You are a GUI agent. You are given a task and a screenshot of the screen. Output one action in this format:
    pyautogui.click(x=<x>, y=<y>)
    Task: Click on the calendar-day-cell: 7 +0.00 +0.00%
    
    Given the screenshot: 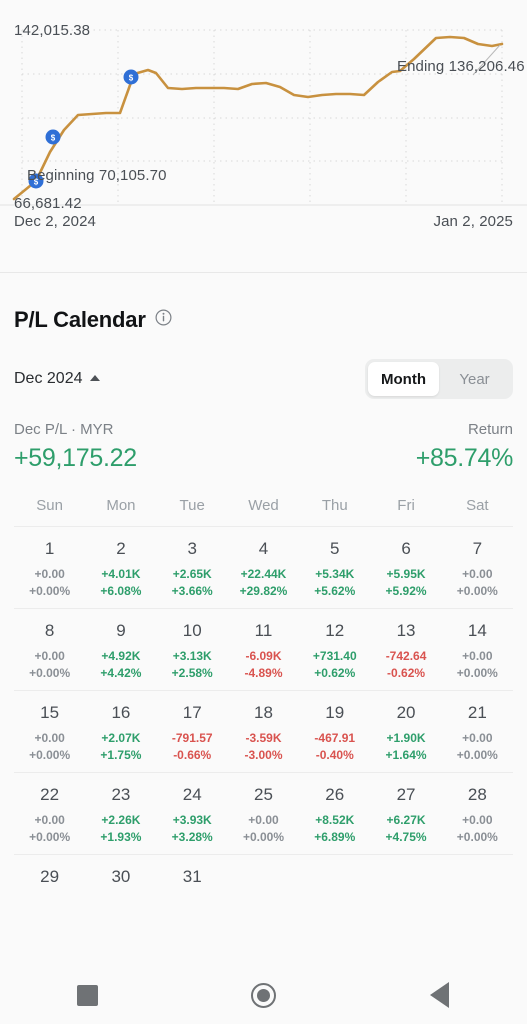 What is the action you would take?
    pyautogui.click(x=477, y=567)
    